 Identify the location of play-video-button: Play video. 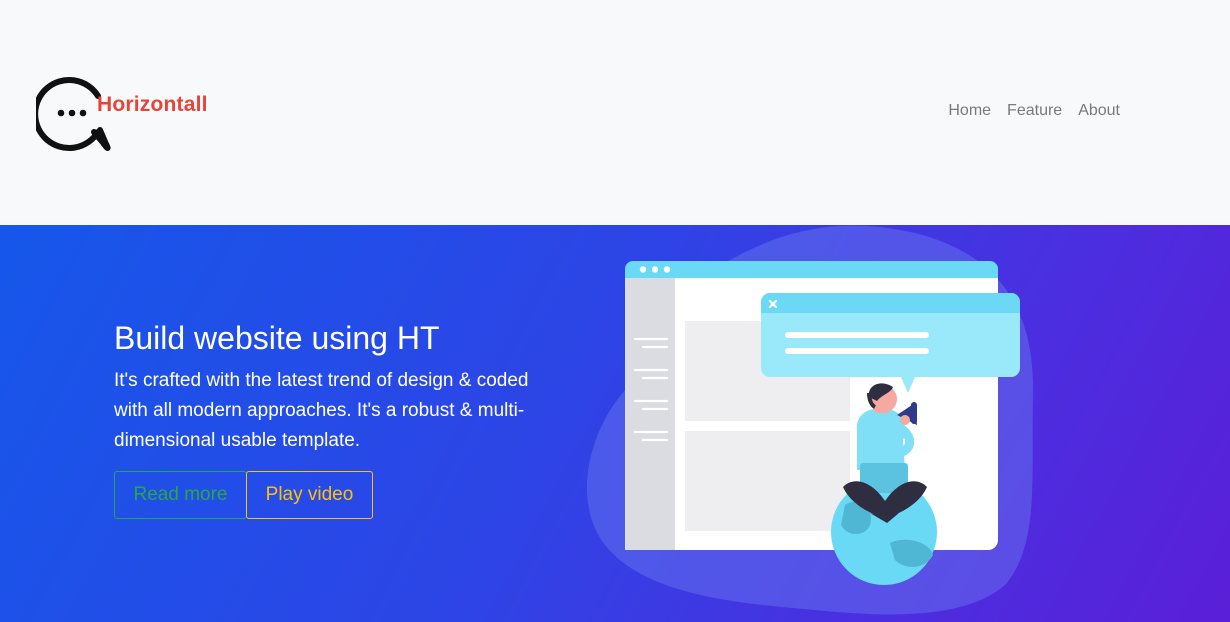
(309, 495).